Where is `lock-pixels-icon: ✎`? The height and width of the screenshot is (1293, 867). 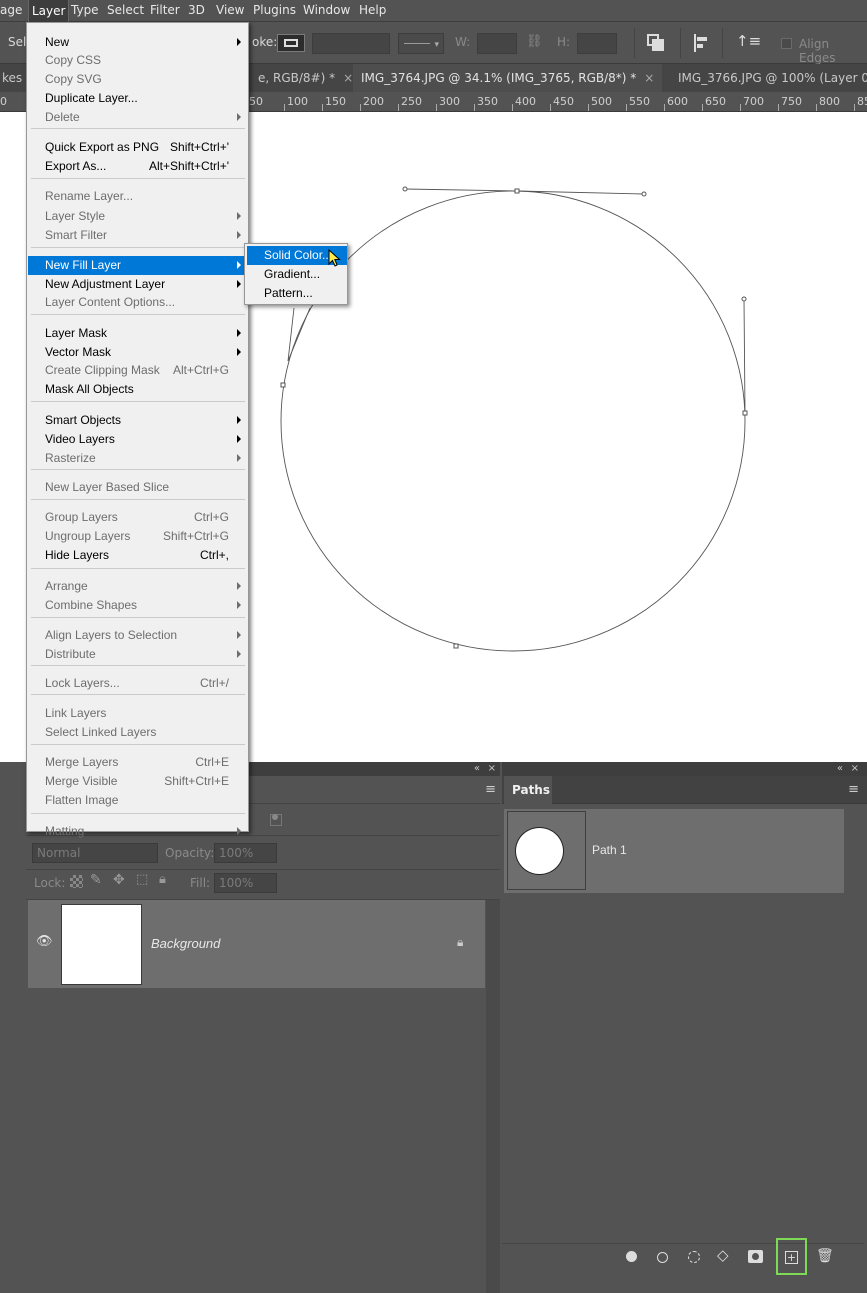 lock-pixels-icon: ✎ is located at coordinates (96, 880).